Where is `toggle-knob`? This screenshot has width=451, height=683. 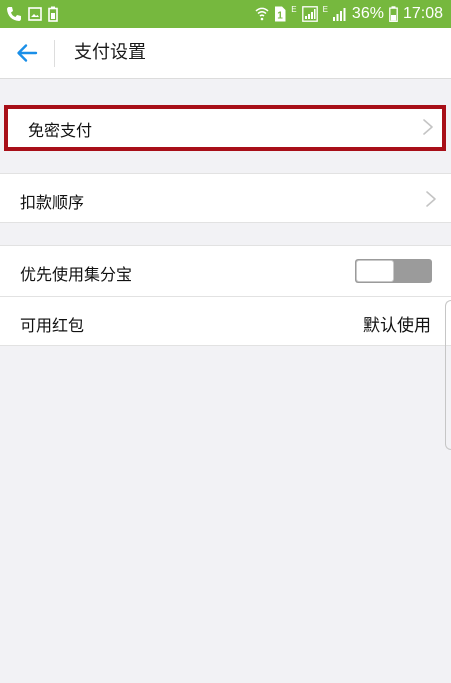
toggle-knob is located at coordinates (375, 271).